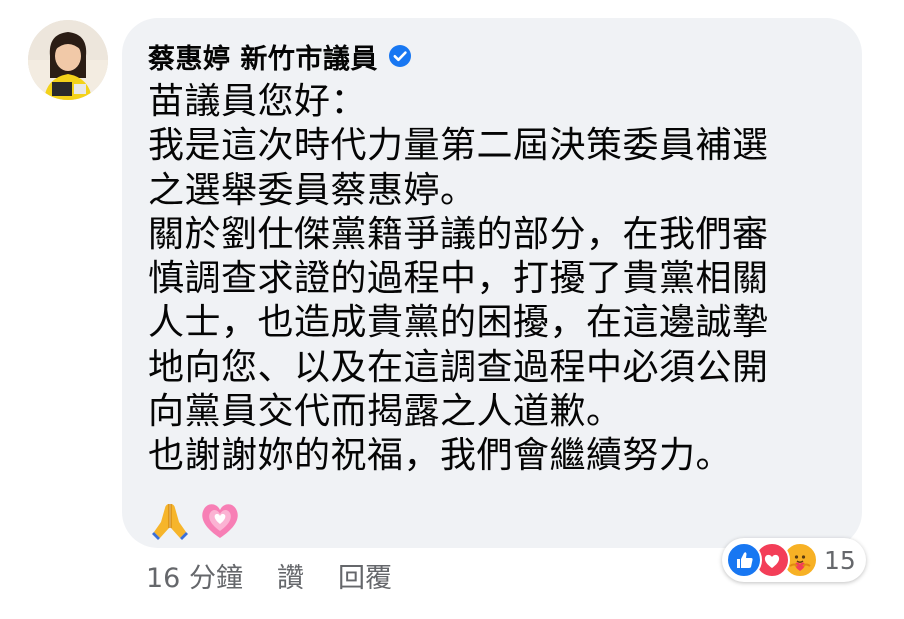  What do you see at coordinates (458, 323) in the screenshot?
I see `comment-line: 人士，也造成貴黨的困擾，在這邊誠摯` at bounding box center [458, 323].